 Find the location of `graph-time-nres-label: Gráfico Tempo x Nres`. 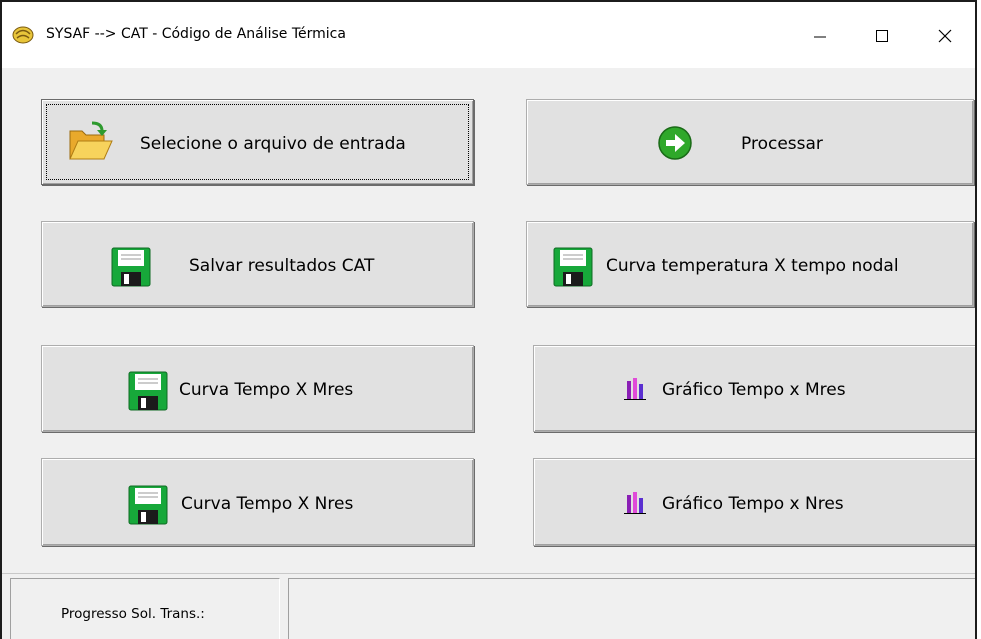

graph-time-nres-label: Gráfico Tempo x Nres is located at coordinates (753, 504).